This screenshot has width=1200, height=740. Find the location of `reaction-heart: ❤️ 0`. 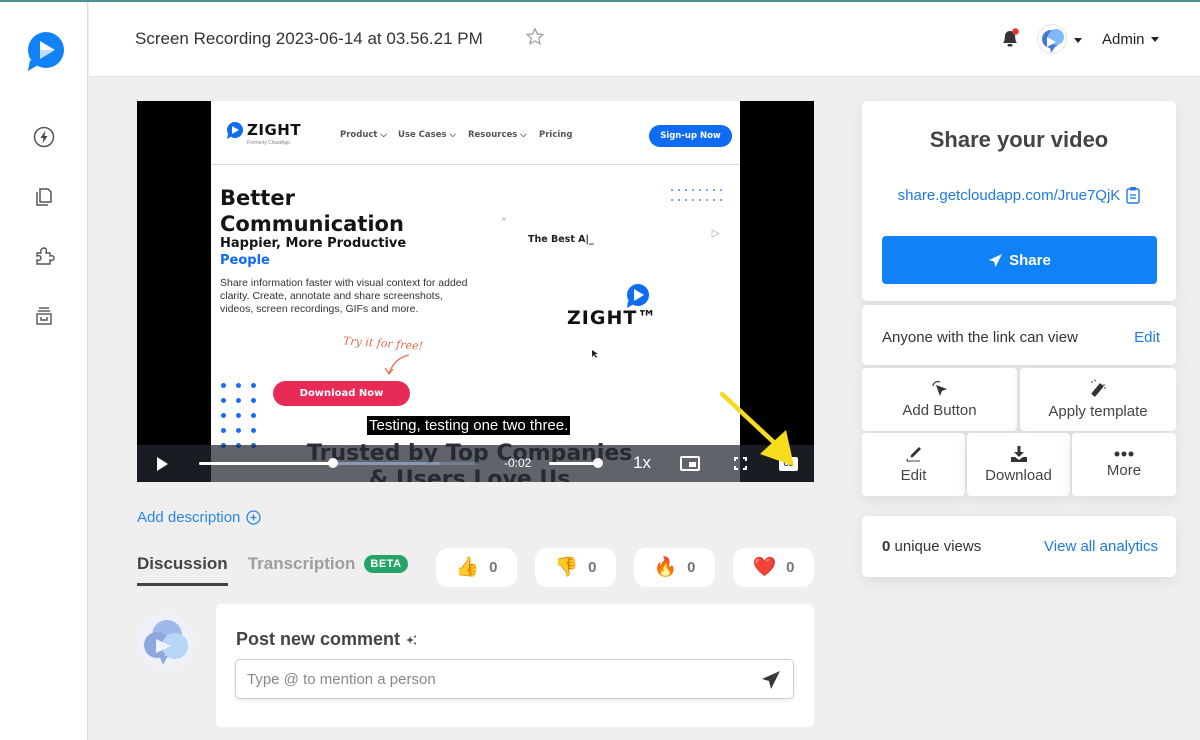

reaction-heart: ❤️ 0 is located at coordinates (773, 567).